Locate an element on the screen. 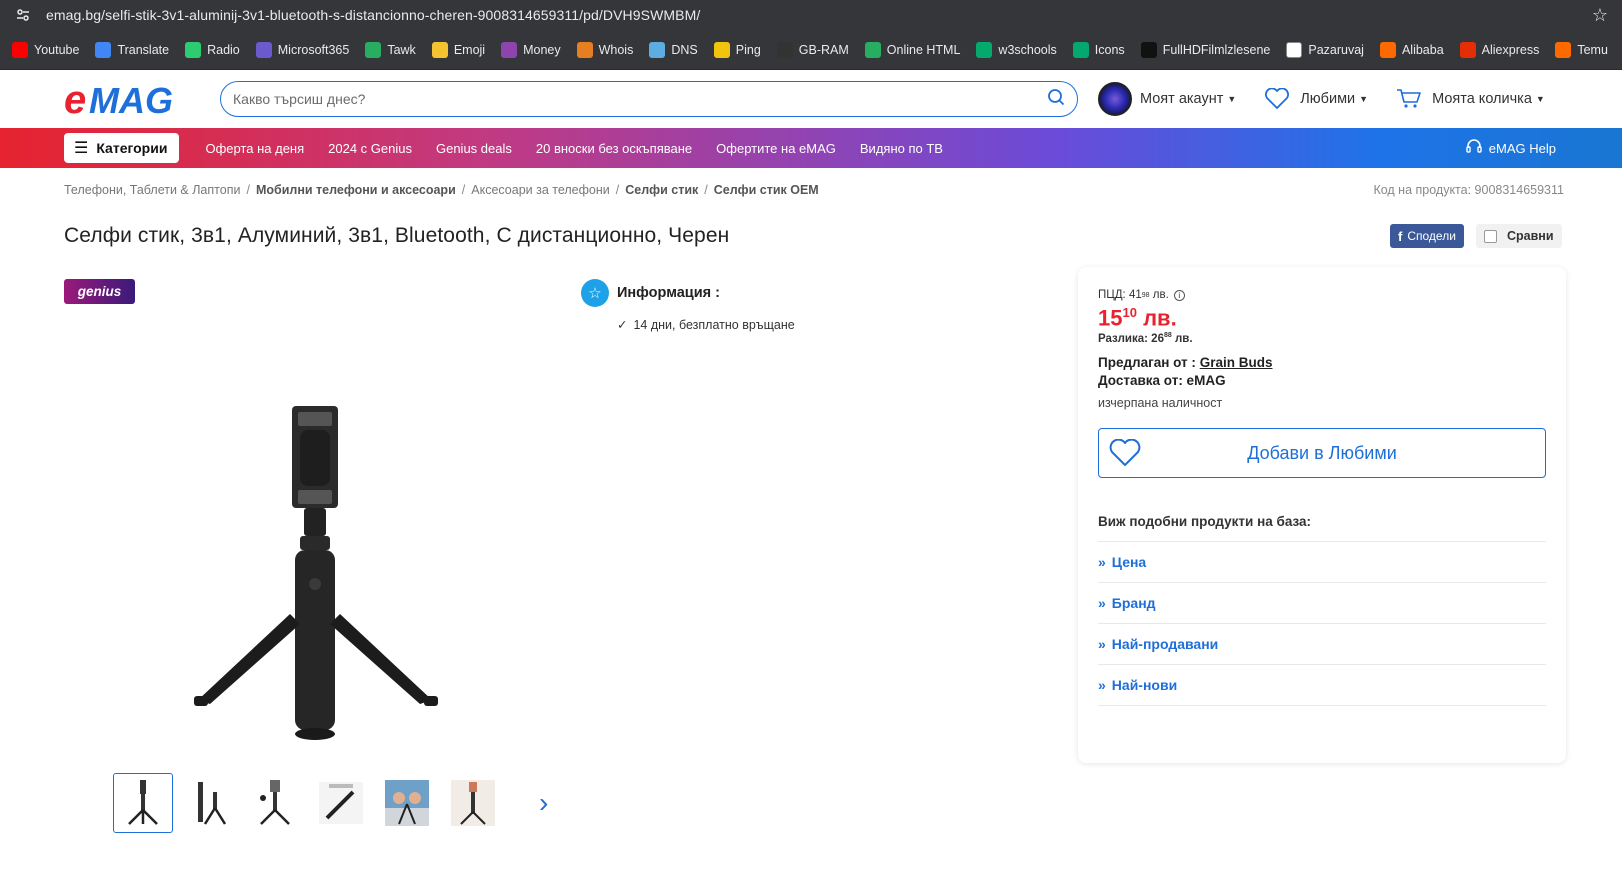 The width and height of the screenshot is (1622, 872). menu-icon: ☰ is located at coordinates (81, 148).